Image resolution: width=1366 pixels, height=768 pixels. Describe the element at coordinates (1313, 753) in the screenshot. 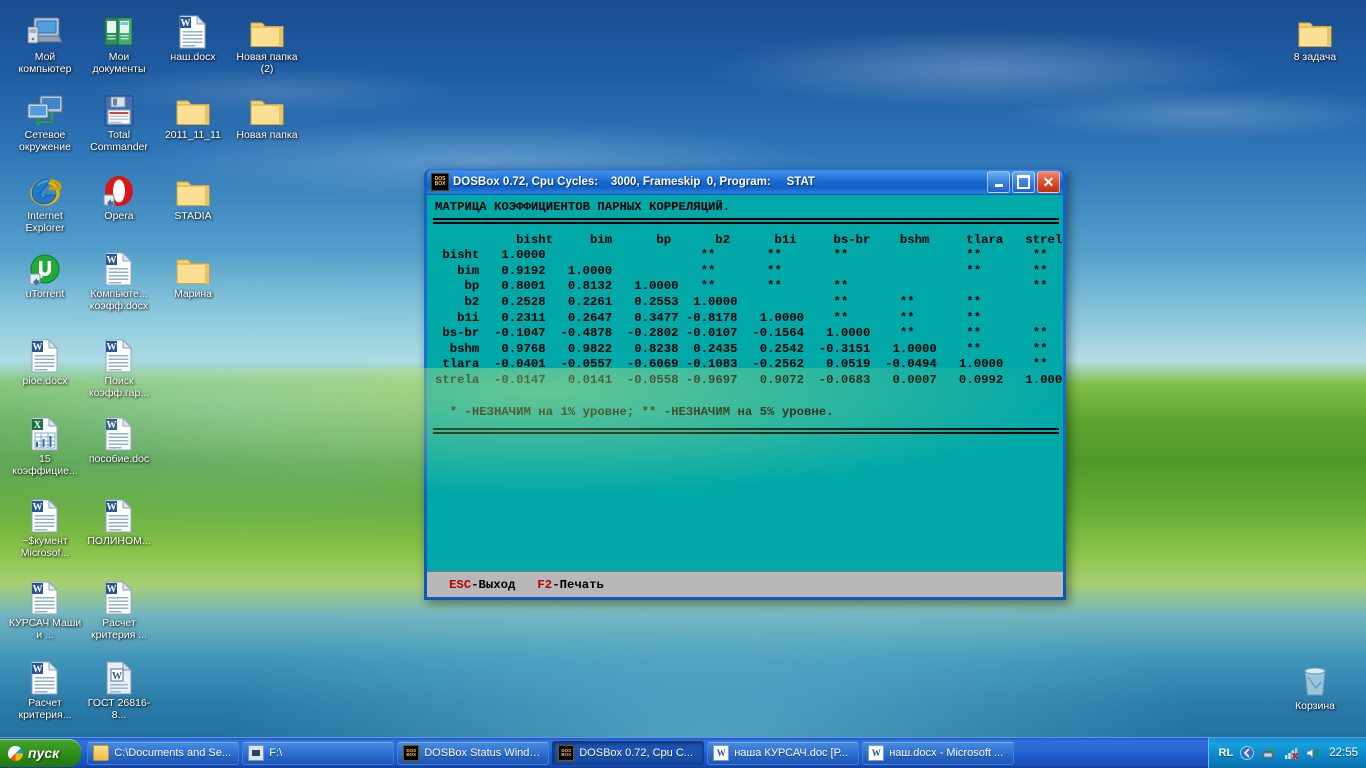

I see `volume-icon` at that location.